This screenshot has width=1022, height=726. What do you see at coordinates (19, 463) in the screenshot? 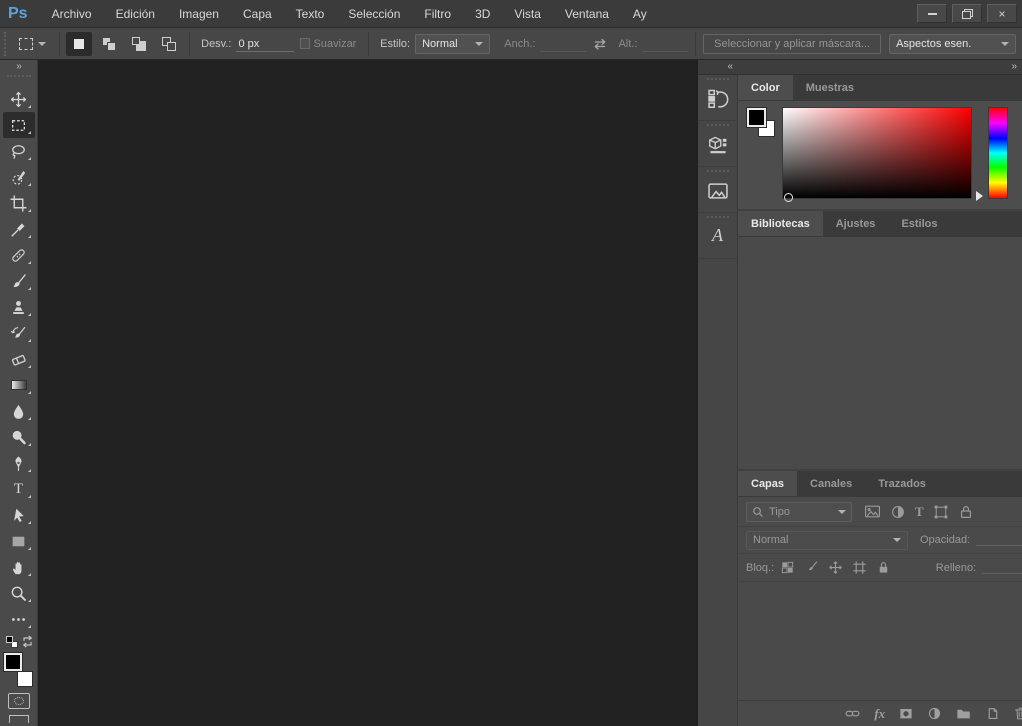
I see `pen-tool` at bounding box center [19, 463].